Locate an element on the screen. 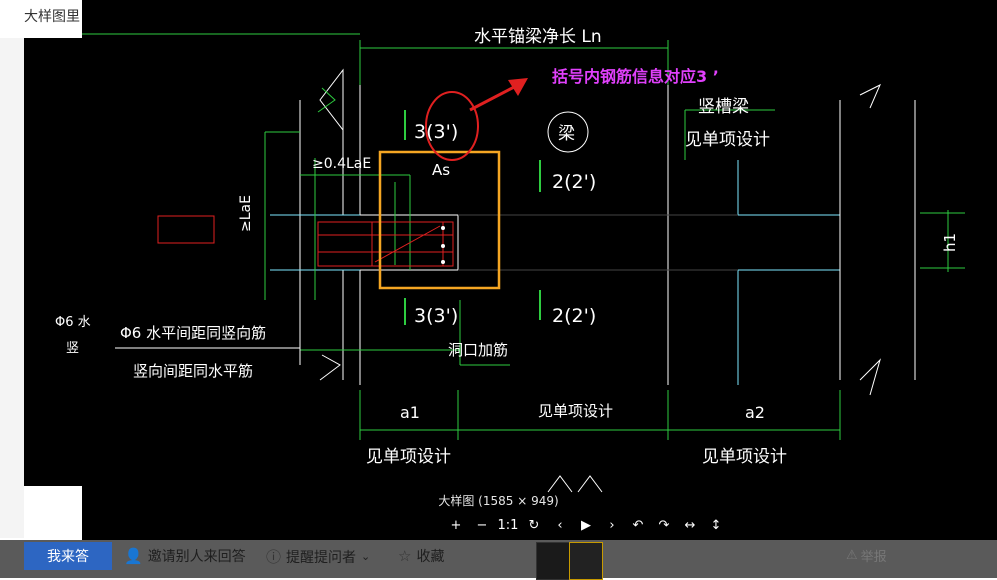 The height and width of the screenshot is (580, 997). warning-icon: ⚠ is located at coordinates (852, 555).